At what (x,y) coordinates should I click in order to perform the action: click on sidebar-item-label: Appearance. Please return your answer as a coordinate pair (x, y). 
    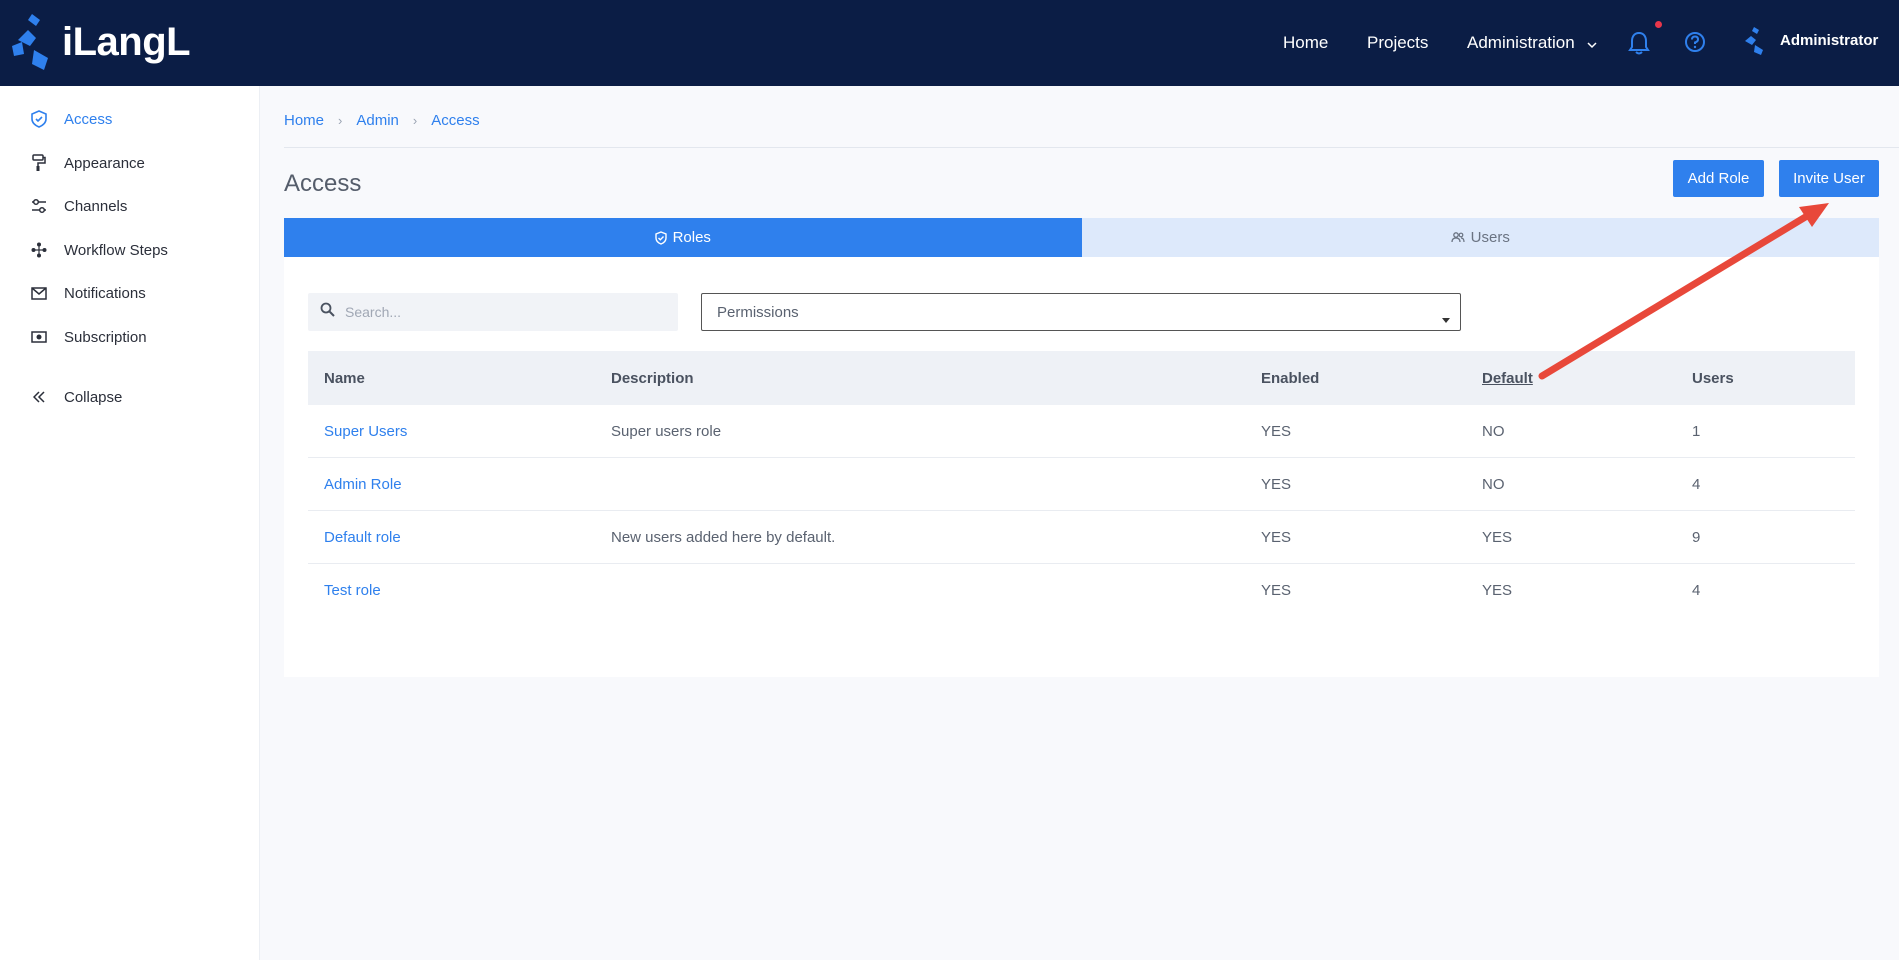
    Looking at the image, I should click on (104, 163).